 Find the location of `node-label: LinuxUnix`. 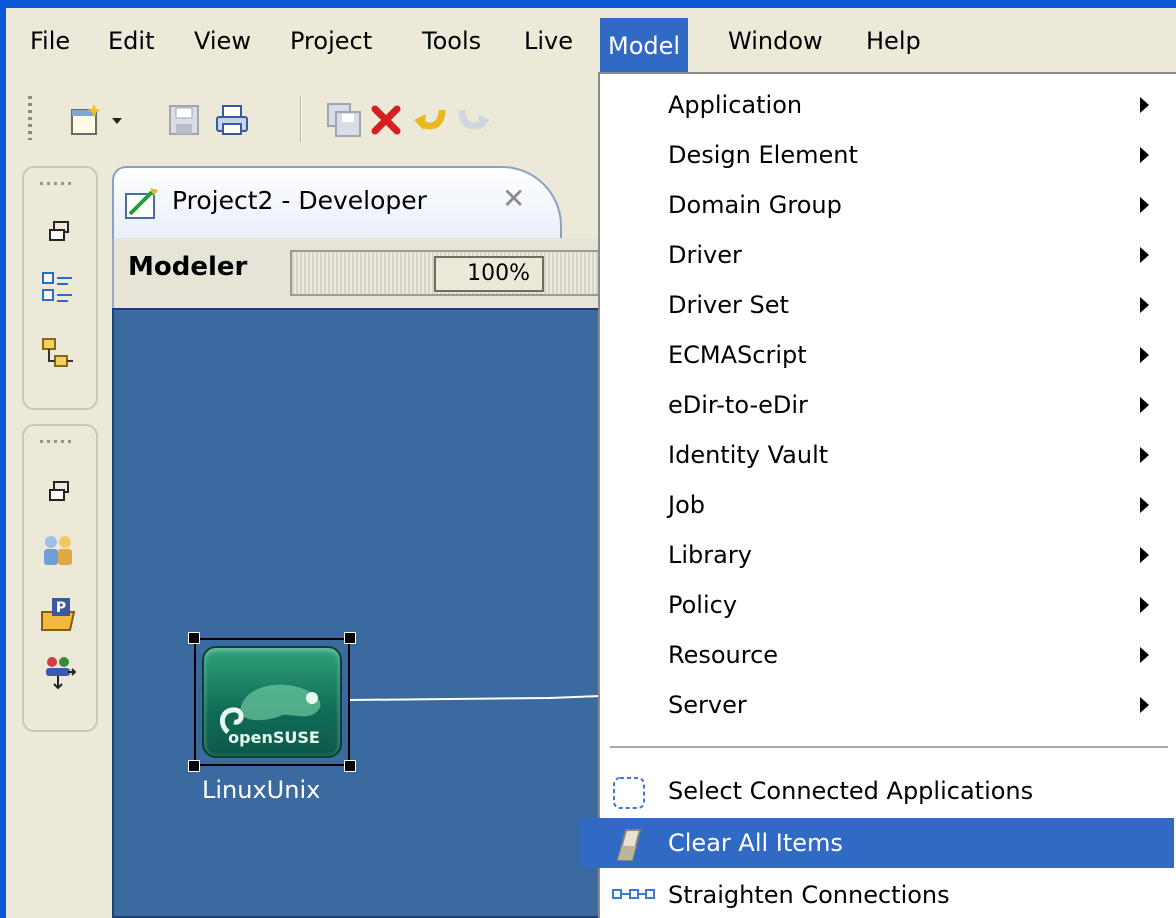

node-label: LinuxUnix is located at coordinates (261, 790).